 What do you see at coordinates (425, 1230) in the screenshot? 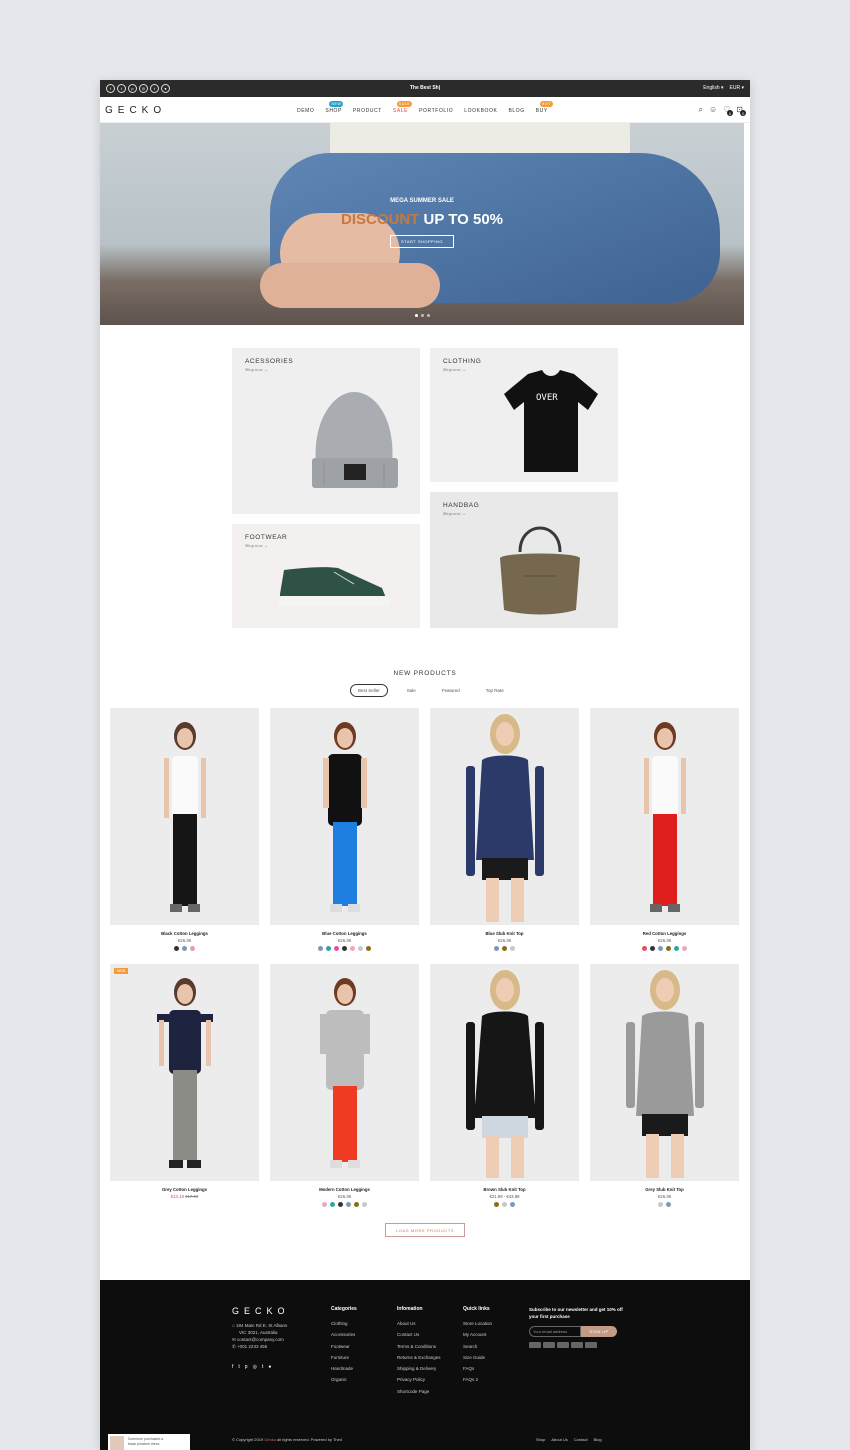
I see `load-more-button: LOAD MORE PRODUCTS` at bounding box center [425, 1230].